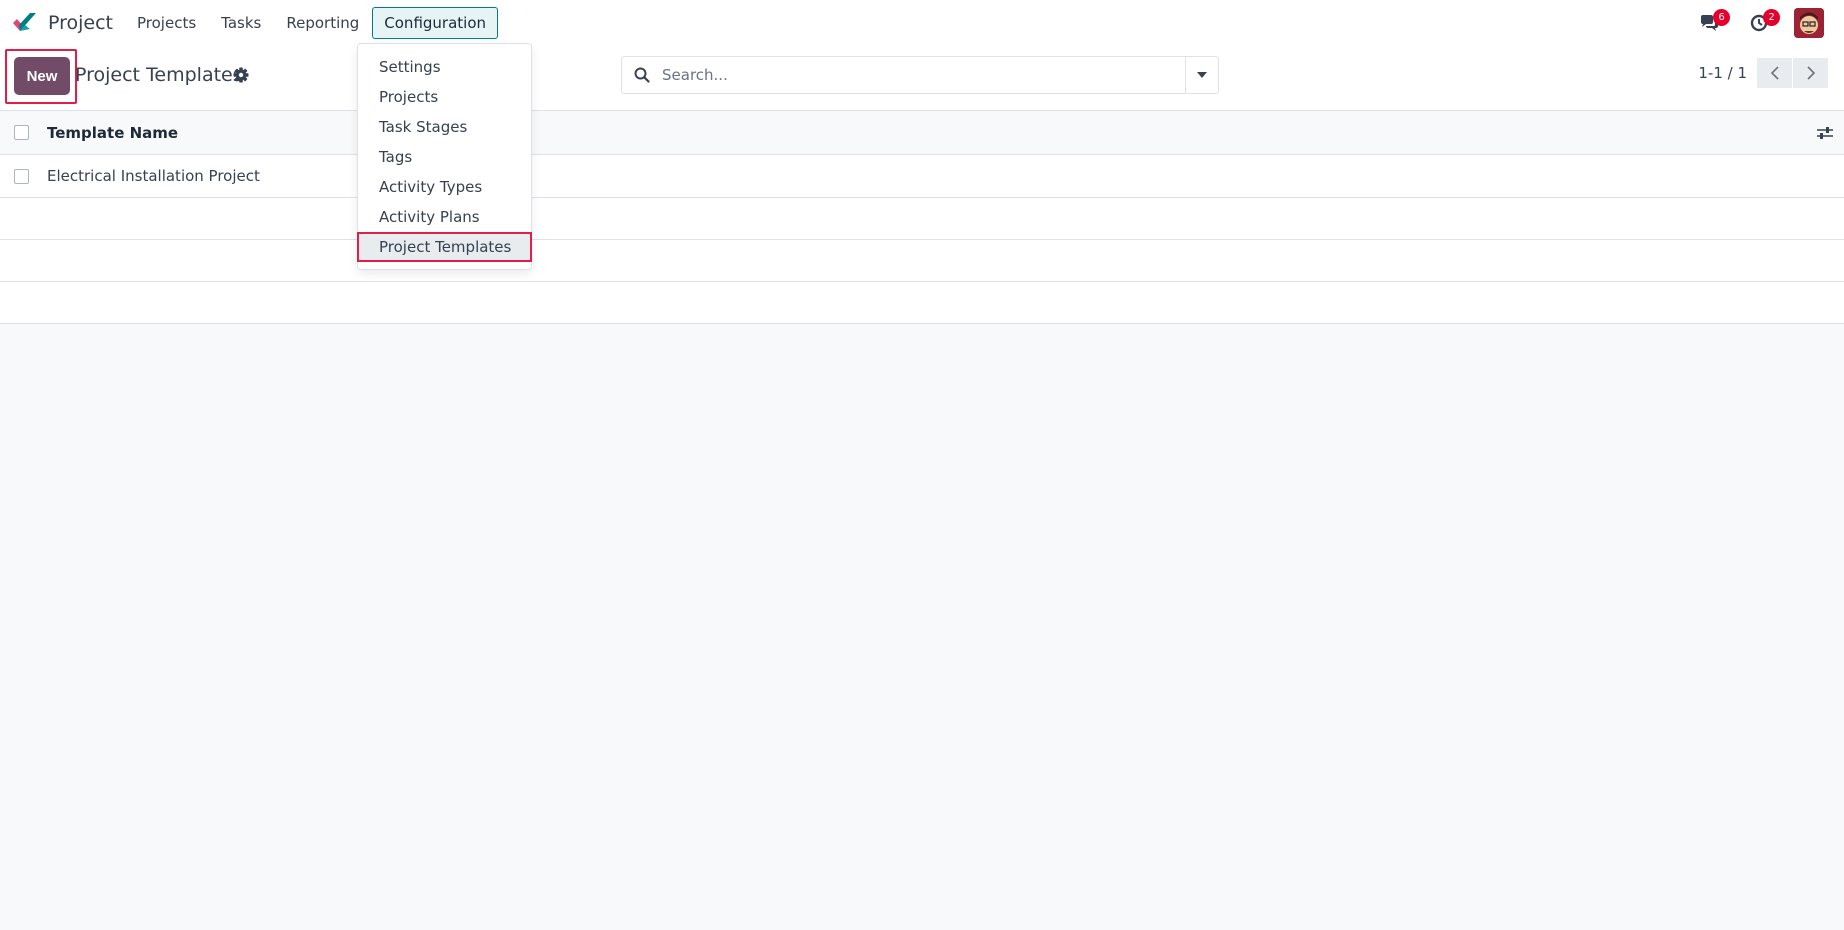 The image size is (1844, 930). What do you see at coordinates (444, 67) in the screenshot?
I see `dropdown-item-settings: Settings` at bounding box center [444, 67].